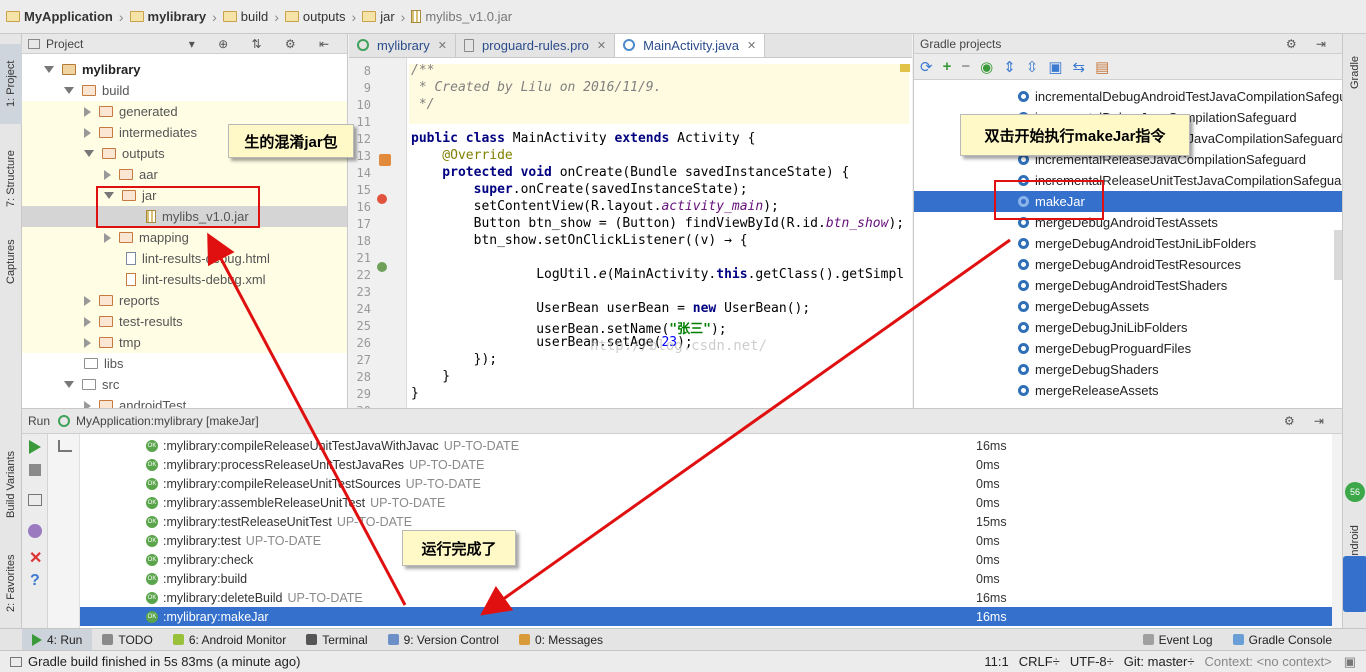 This screenshot has width=1366, height=672. I want to click on callout-done: 运行完成了, so click(459, 548).